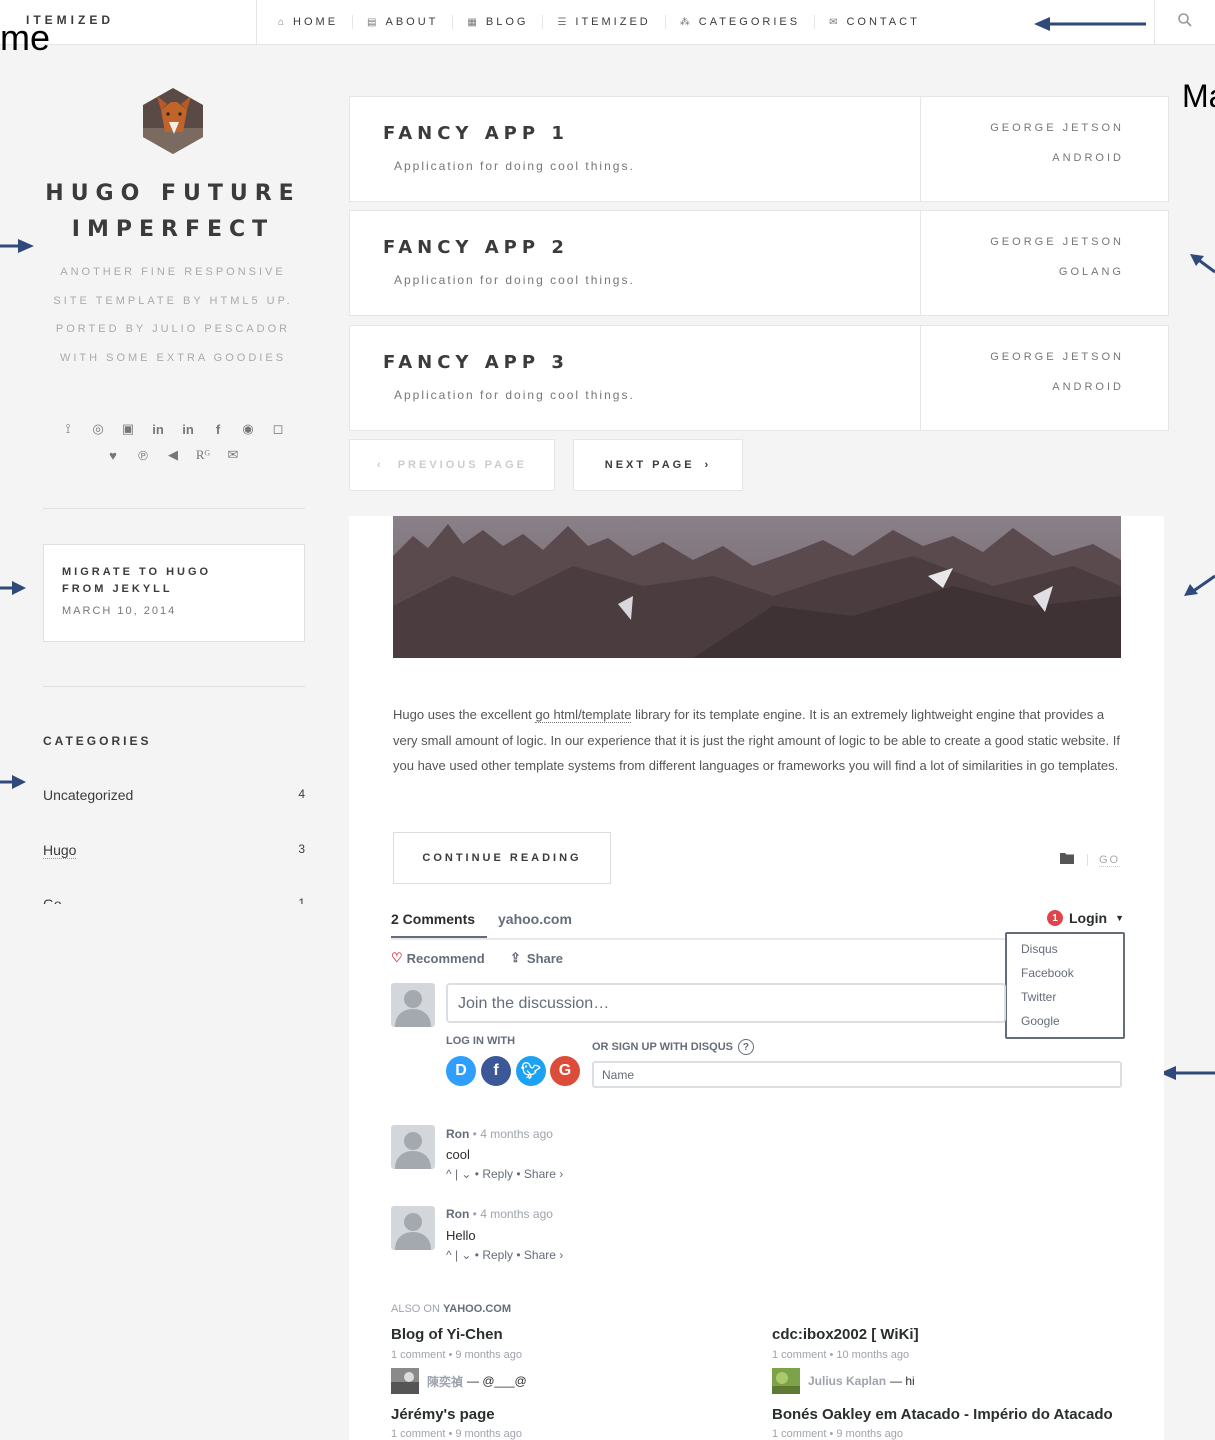  What do you see at coordinates (174, 850) in the screenshot?
I see `category-item: Hugo 3` at bounding box center [174, 850].